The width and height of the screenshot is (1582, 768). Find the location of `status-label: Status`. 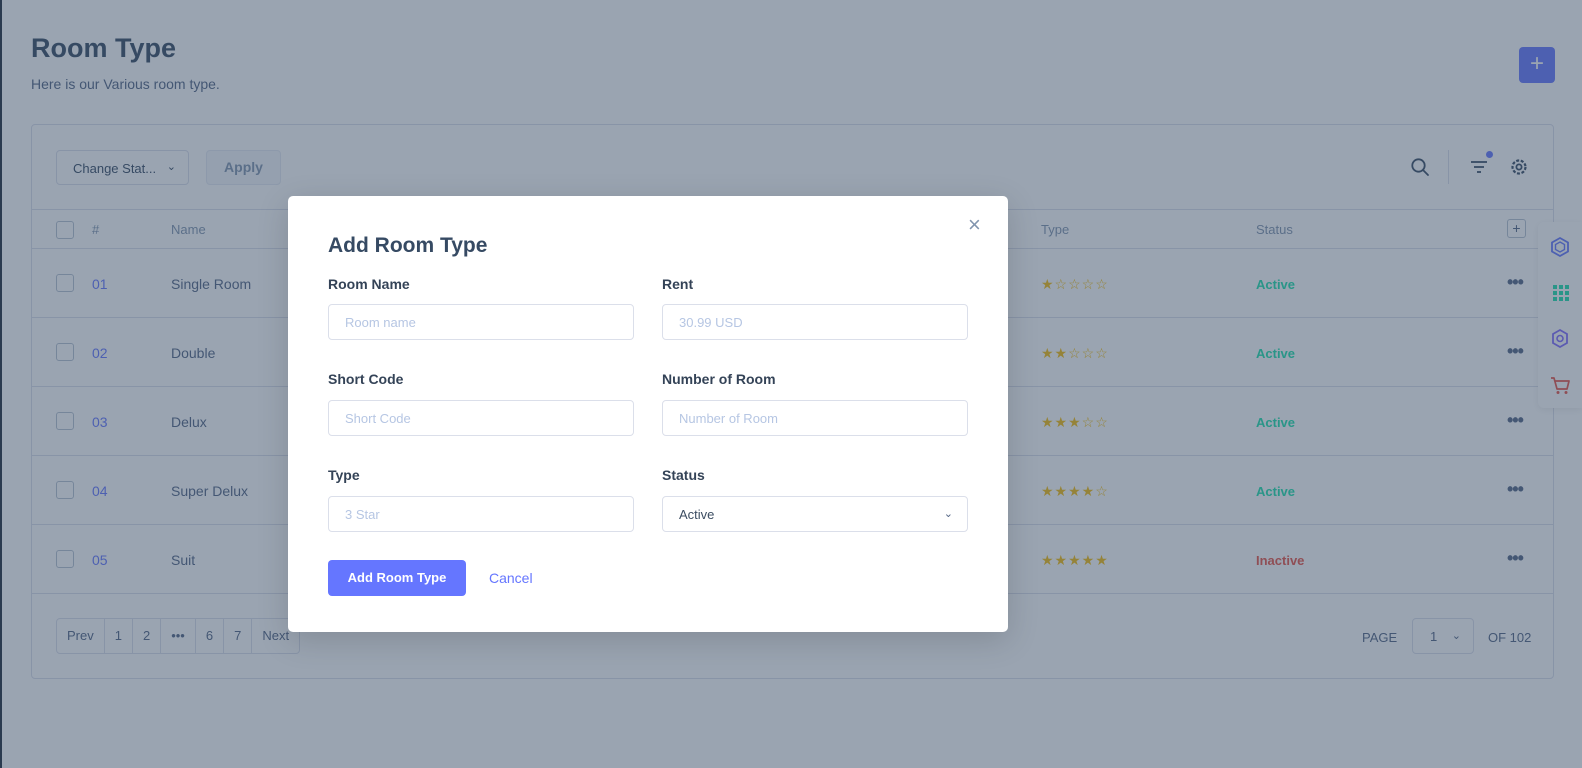

status-label: Status is located at coordinates (683, 475).